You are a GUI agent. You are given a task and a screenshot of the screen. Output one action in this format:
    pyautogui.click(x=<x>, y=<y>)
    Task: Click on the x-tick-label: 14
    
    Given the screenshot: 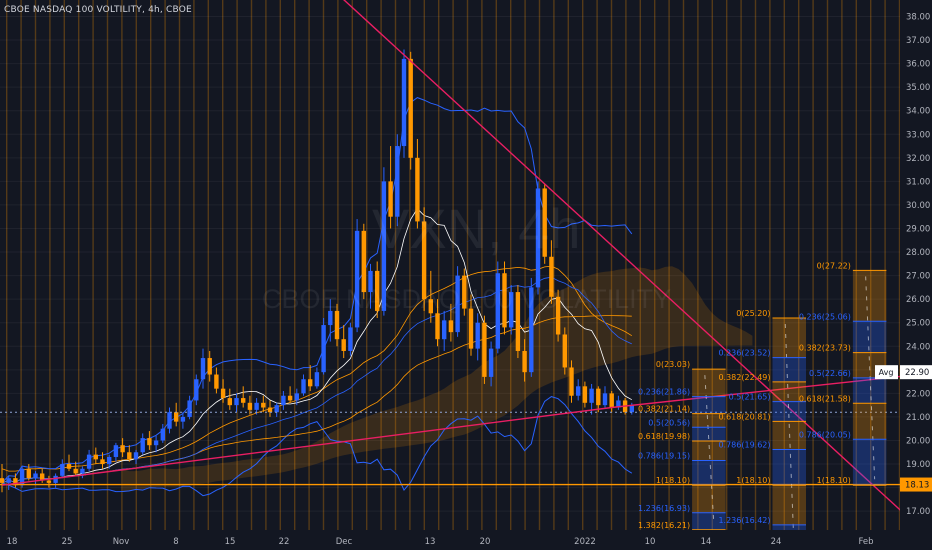 What is the action you would take?
    pyautogui.click(x=706, y=542)
    